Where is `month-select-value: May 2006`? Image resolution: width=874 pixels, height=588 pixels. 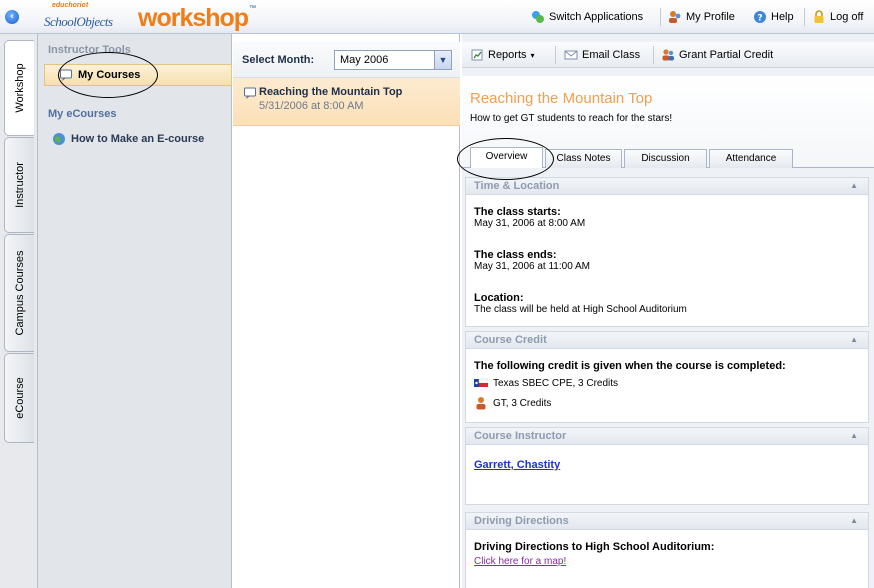
month-select-value: May 2006 is located at coordinates (364, 60).